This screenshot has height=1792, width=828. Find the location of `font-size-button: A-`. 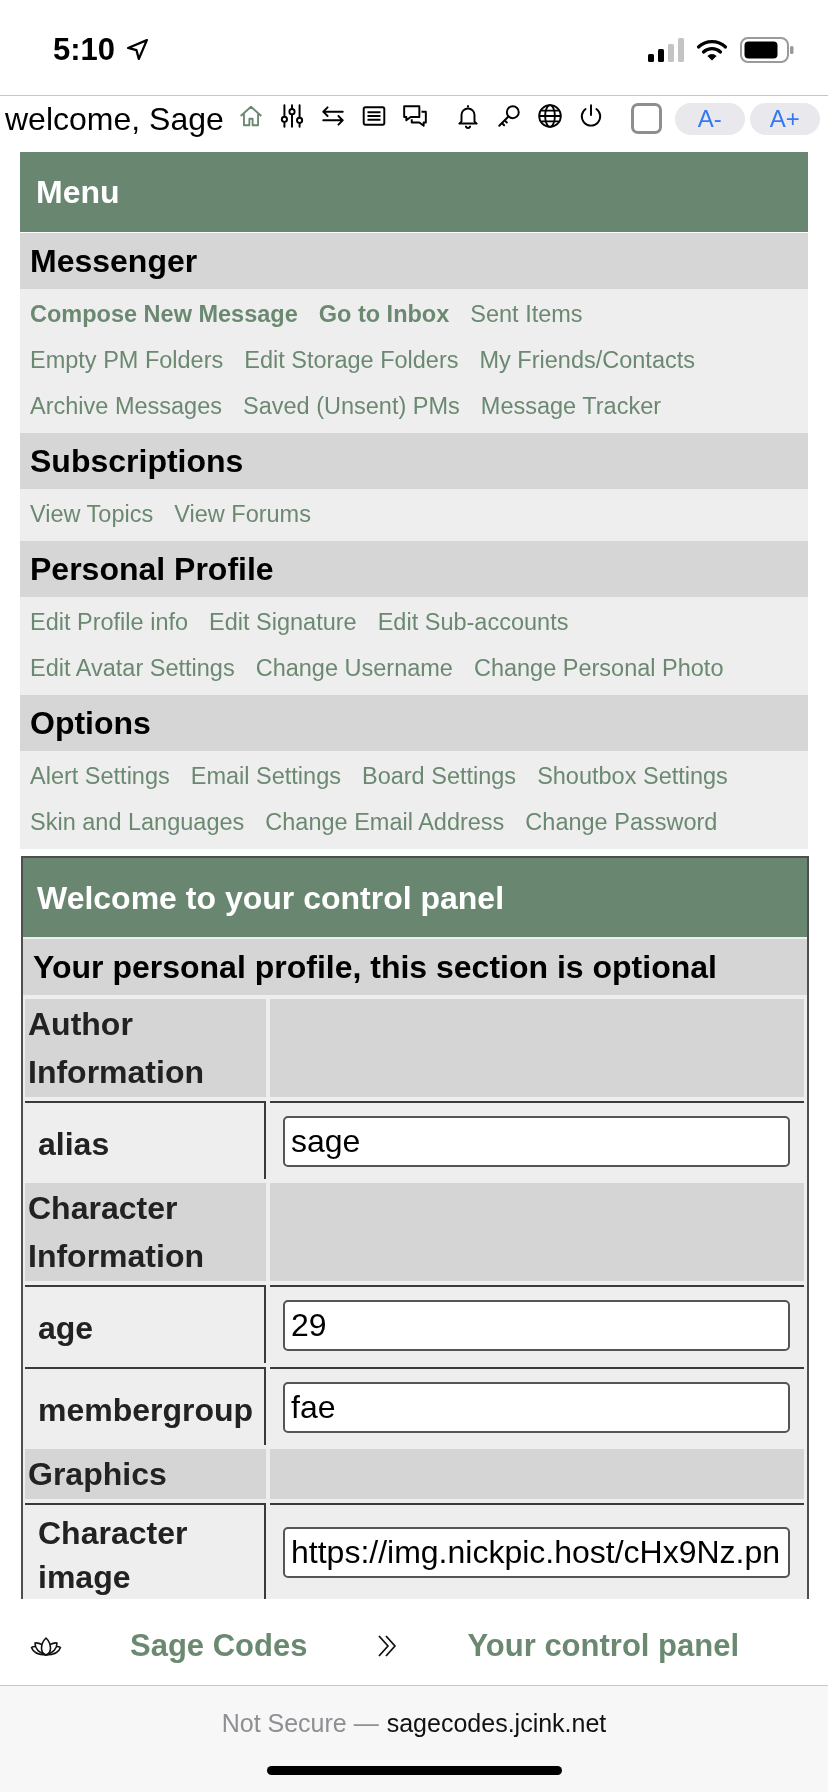

font-size-button: A- is located at coordinates (709, 118).